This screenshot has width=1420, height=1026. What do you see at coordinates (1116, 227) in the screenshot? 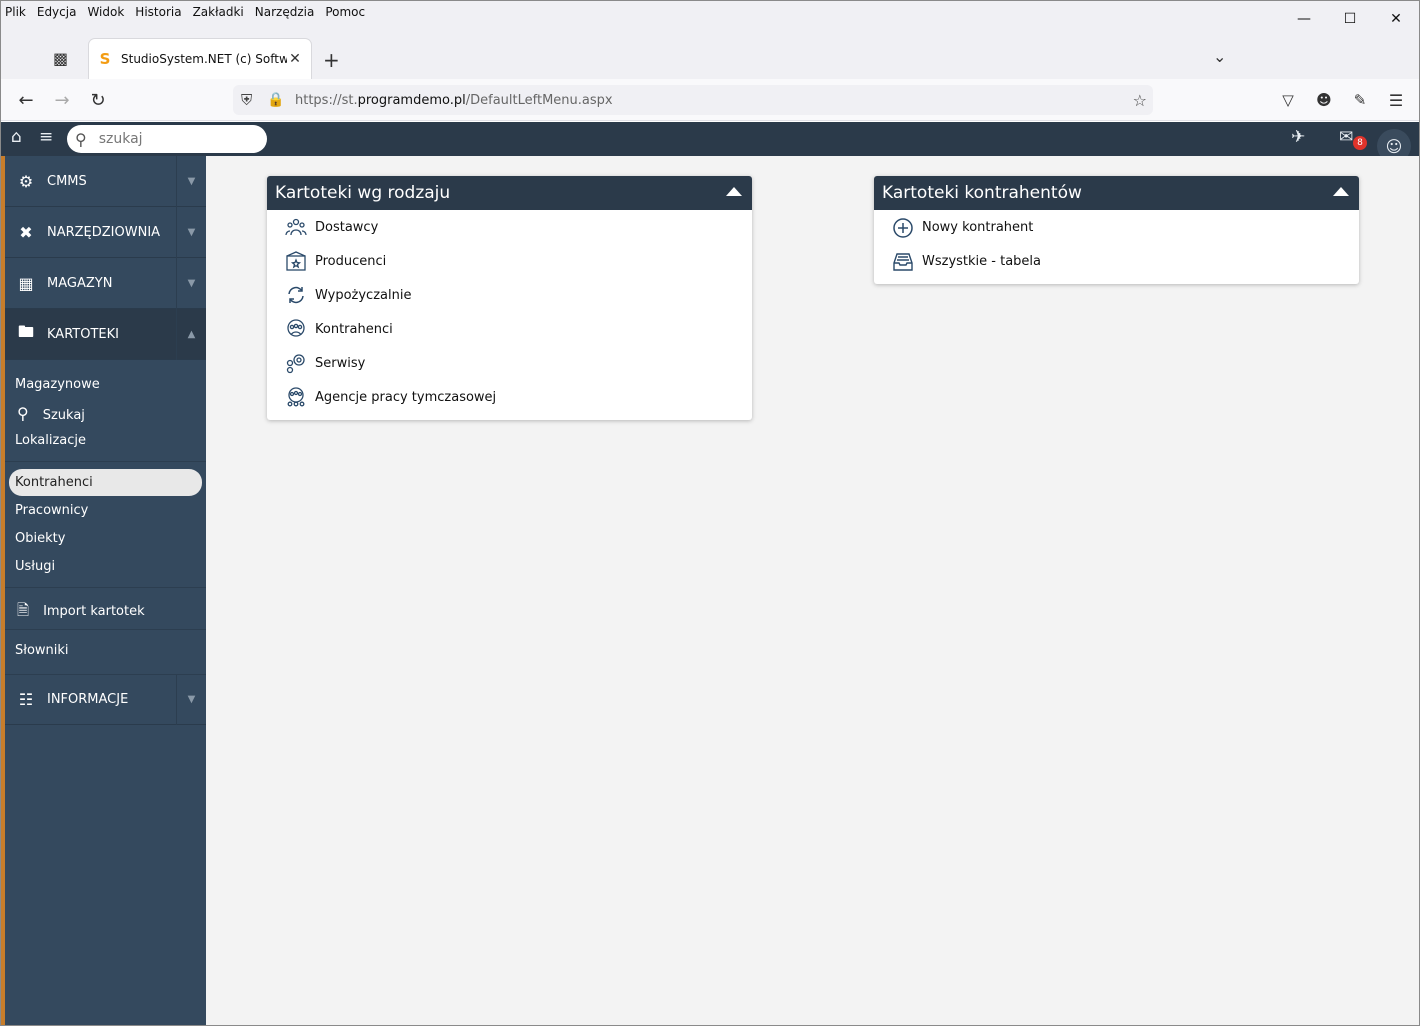
I see `list-item-nowy-kontrahent: Nowy kontrahent` at bounding box center [1116, 227].